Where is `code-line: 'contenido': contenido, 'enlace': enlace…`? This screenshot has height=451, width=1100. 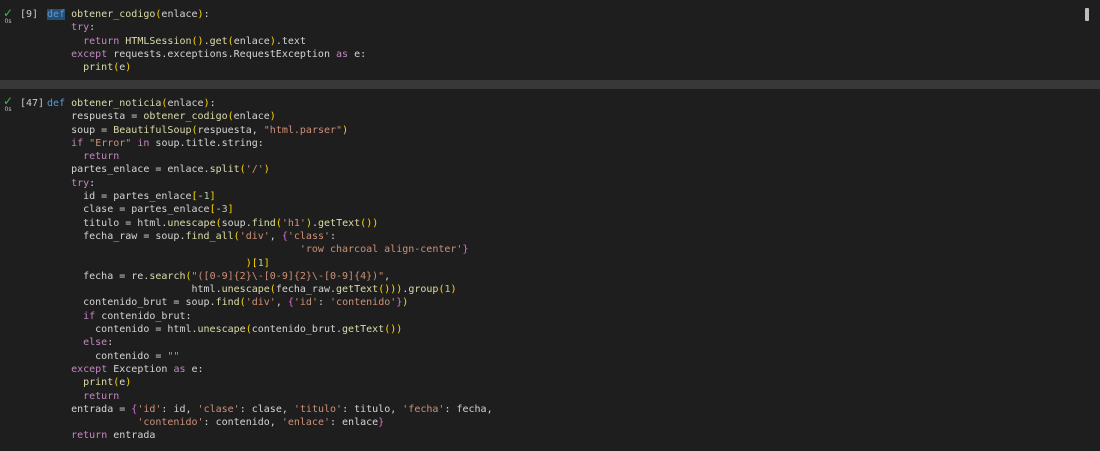 code-line: 'contenido': contenido, 'enlace': enlace… is located at coordinates (261, 423).